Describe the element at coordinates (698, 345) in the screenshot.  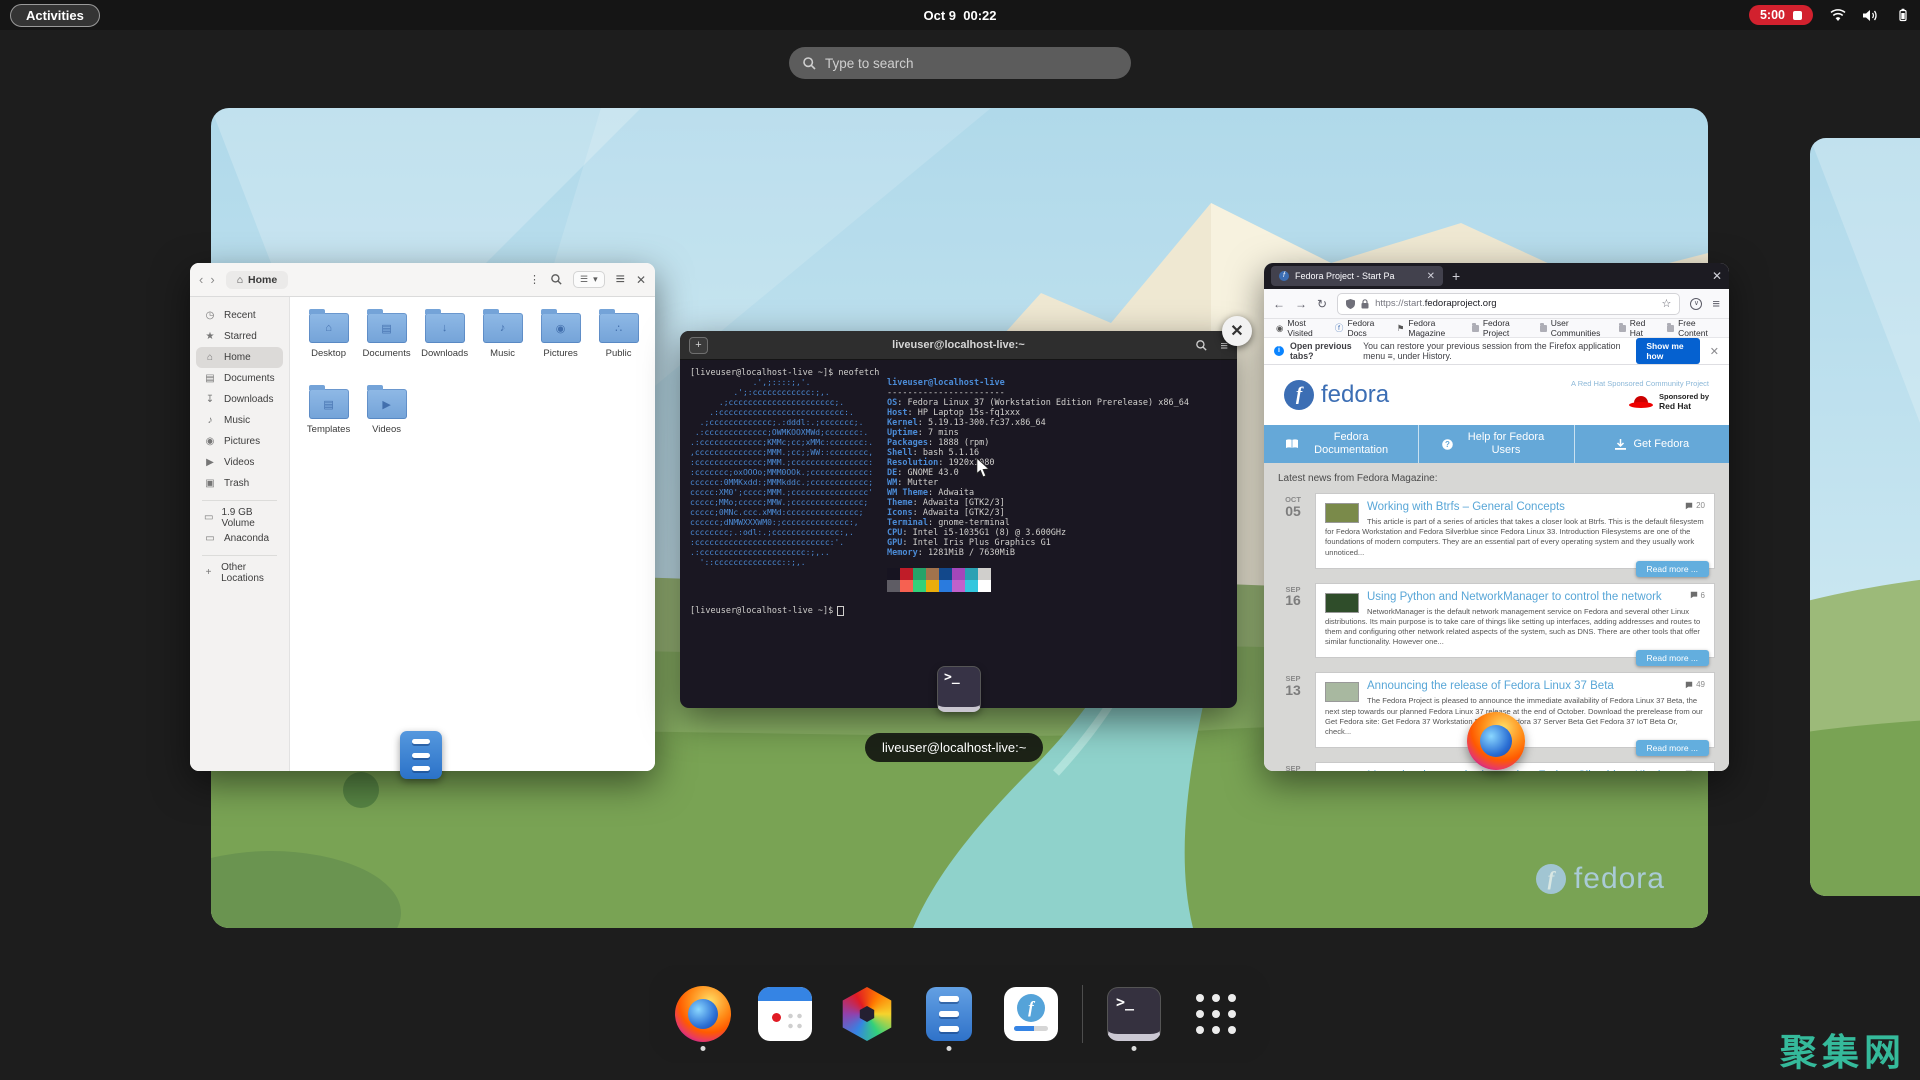
I see `new-tab-icon: +` at that location.